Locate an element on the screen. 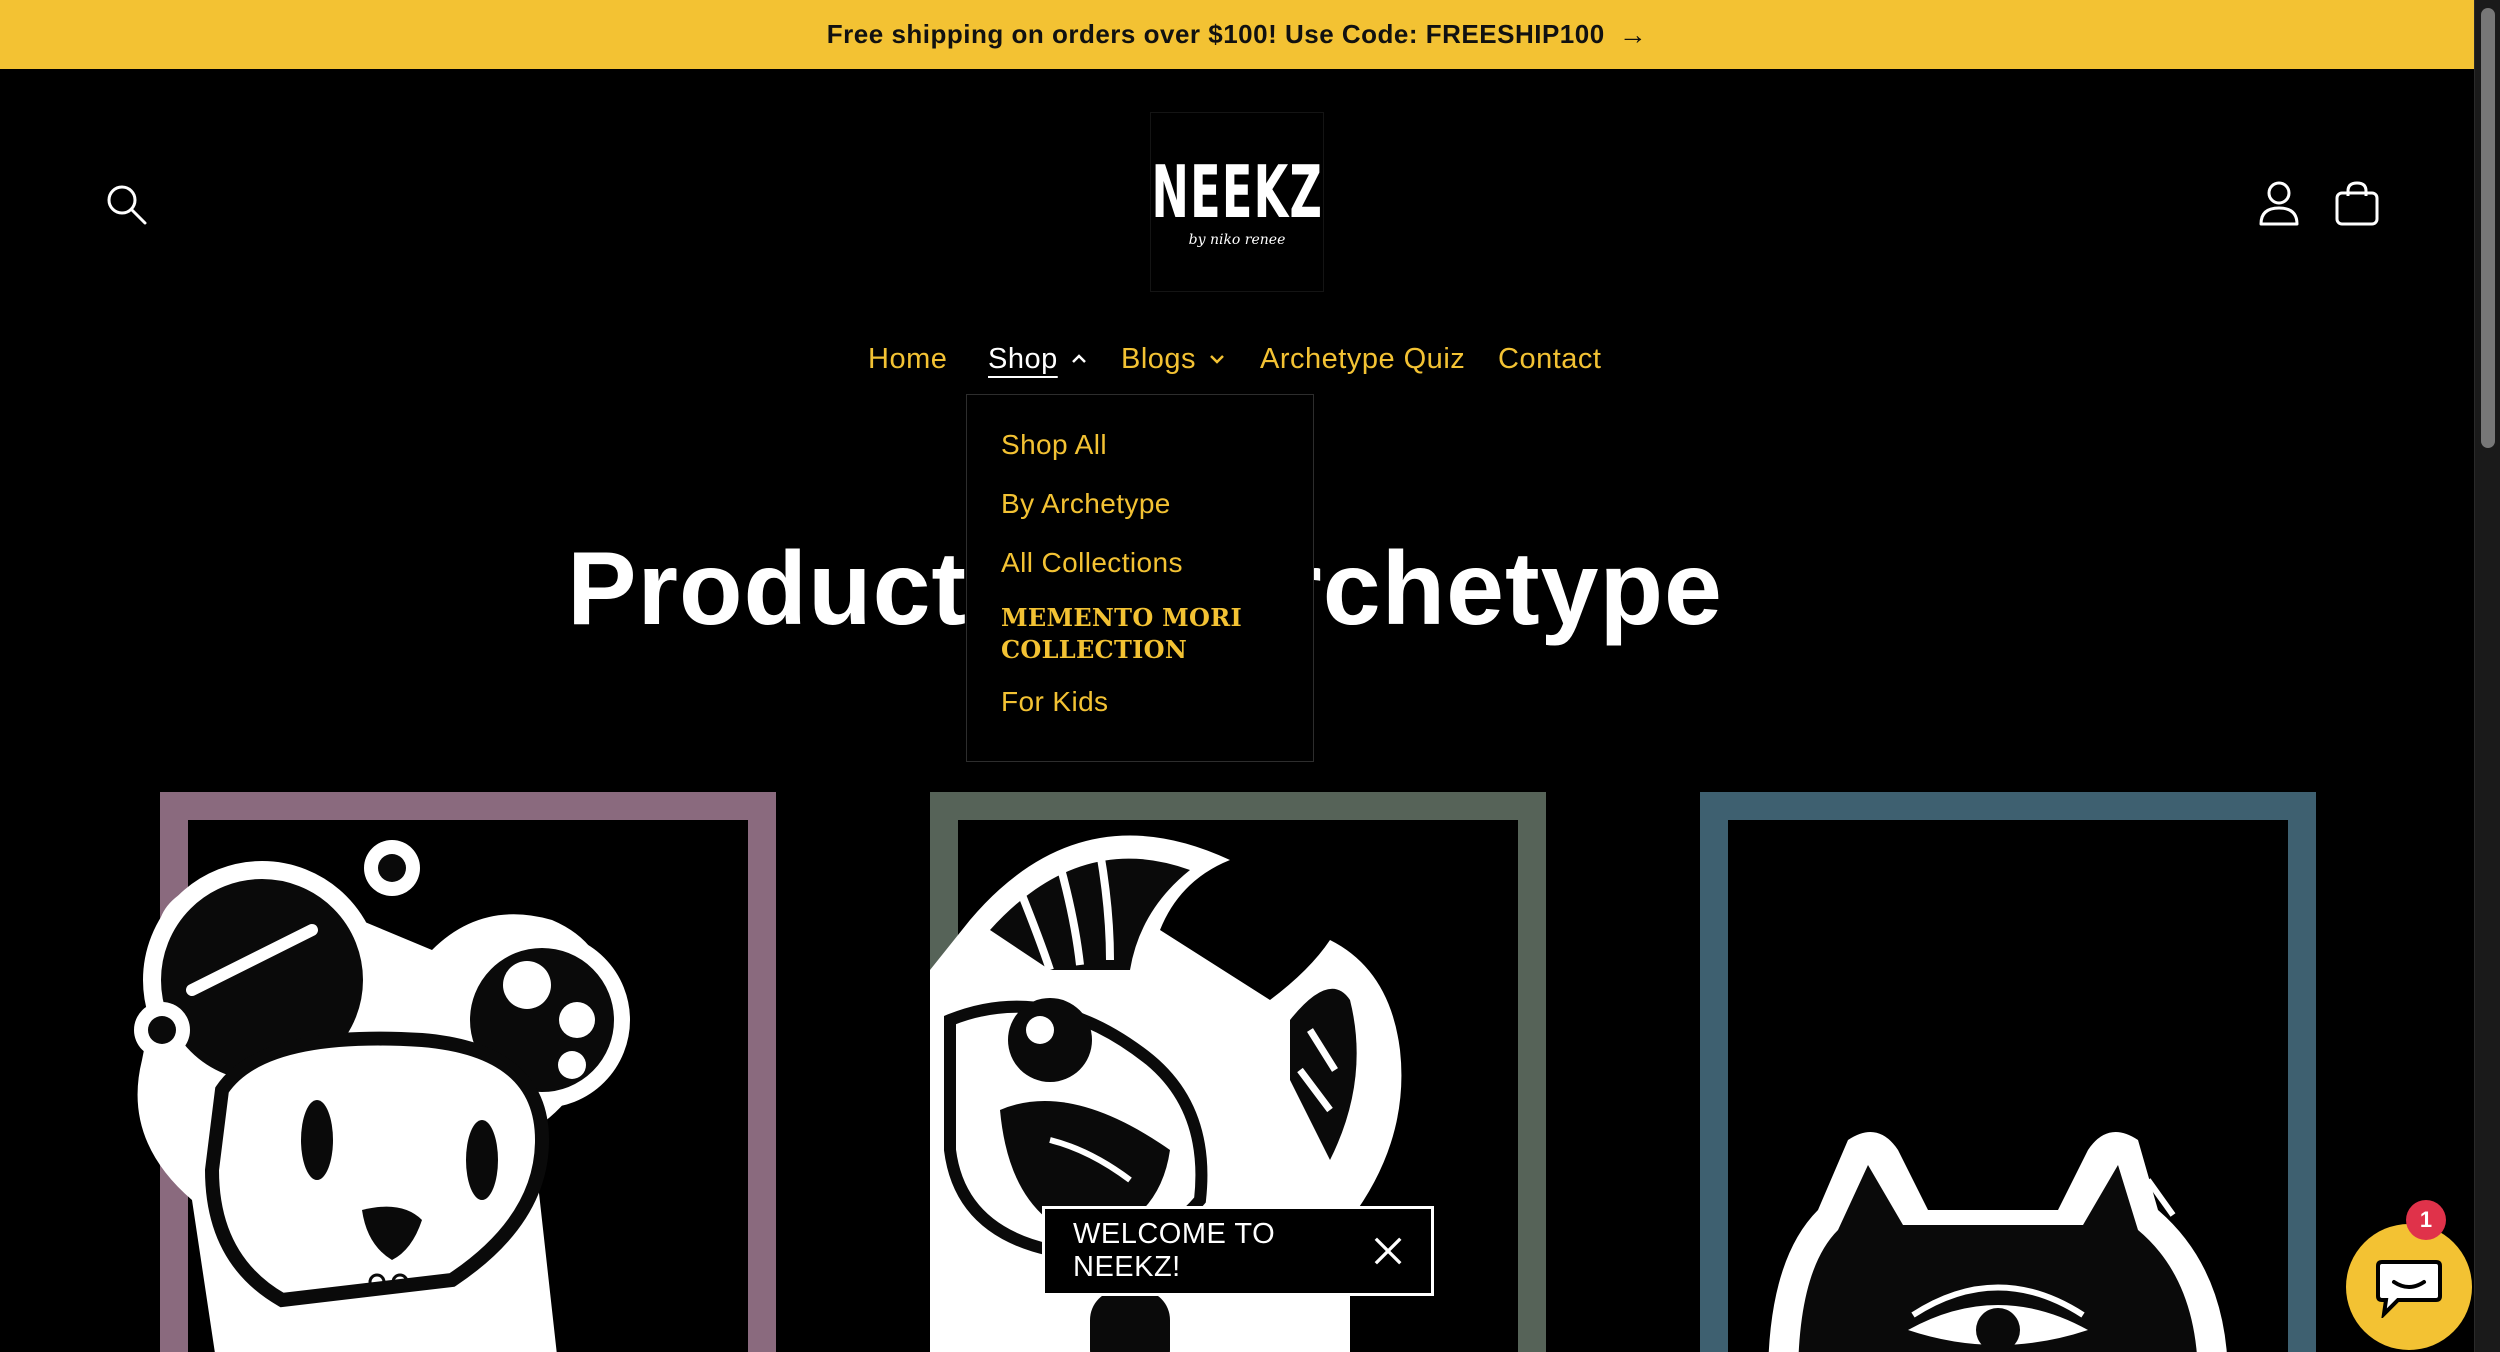  logo-wordmark: NEEKZ is located at coordinates (1237, 192).